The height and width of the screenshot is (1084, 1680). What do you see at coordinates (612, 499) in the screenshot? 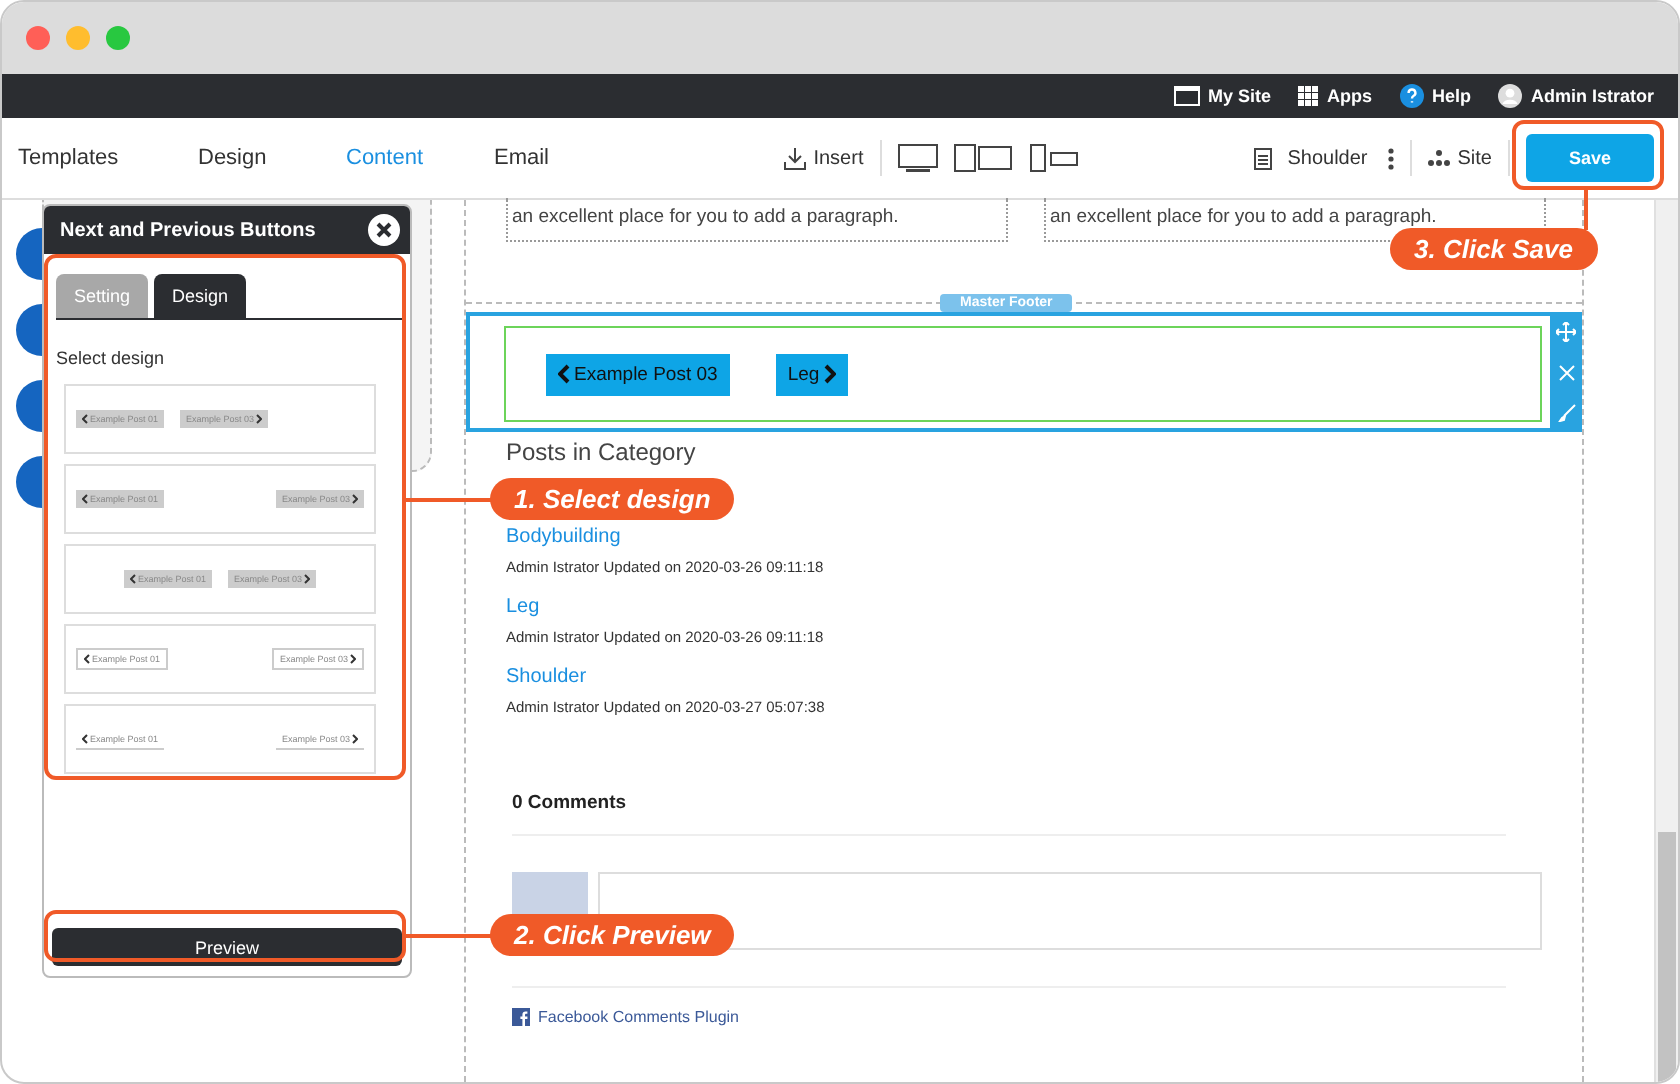
I see `instruction-tooltip: 1. Select design` at bounding box center [612, 499].